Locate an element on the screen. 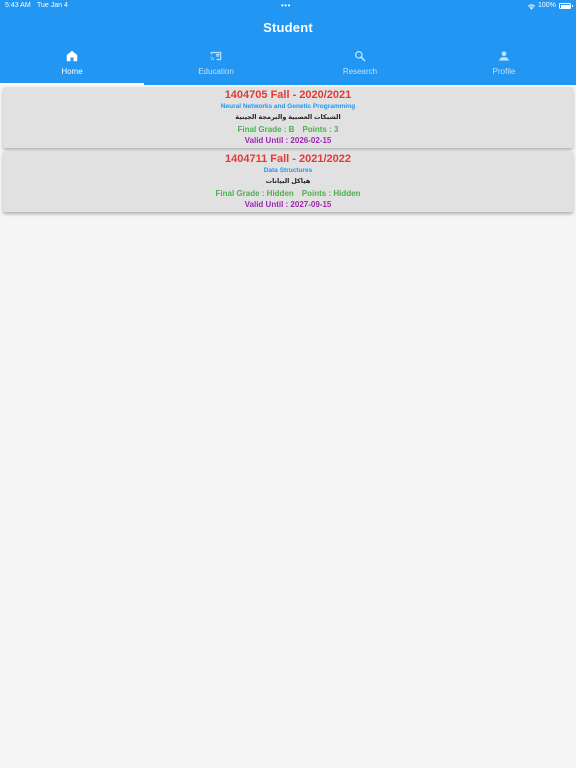 The height and width of the screenshot is (768, 576). valid-until: Valid Until : 2027-09-15 is located at coordinates (288, 204).